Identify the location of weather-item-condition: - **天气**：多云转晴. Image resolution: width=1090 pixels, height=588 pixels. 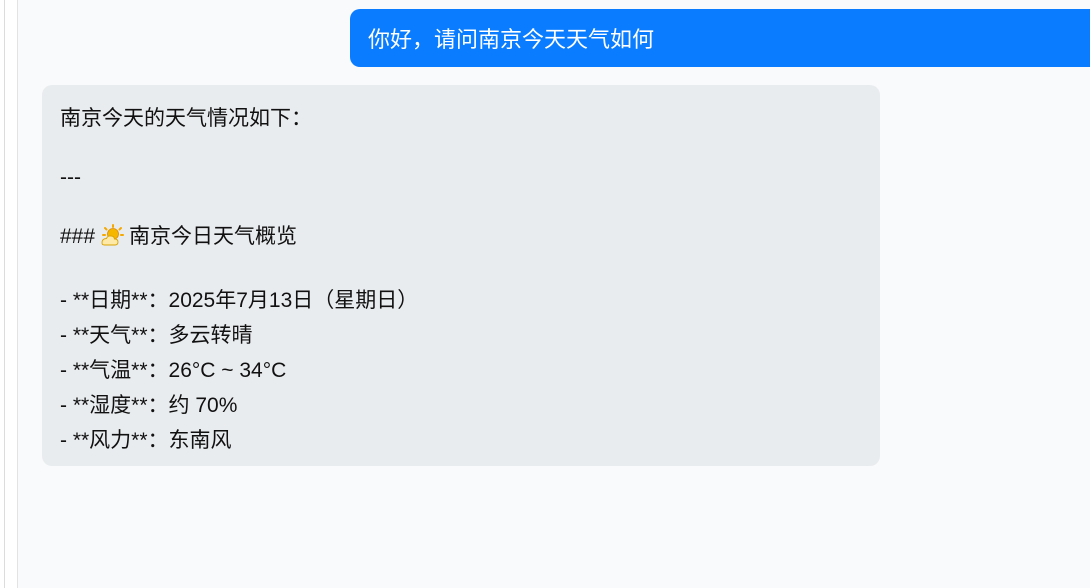
(156, 335).